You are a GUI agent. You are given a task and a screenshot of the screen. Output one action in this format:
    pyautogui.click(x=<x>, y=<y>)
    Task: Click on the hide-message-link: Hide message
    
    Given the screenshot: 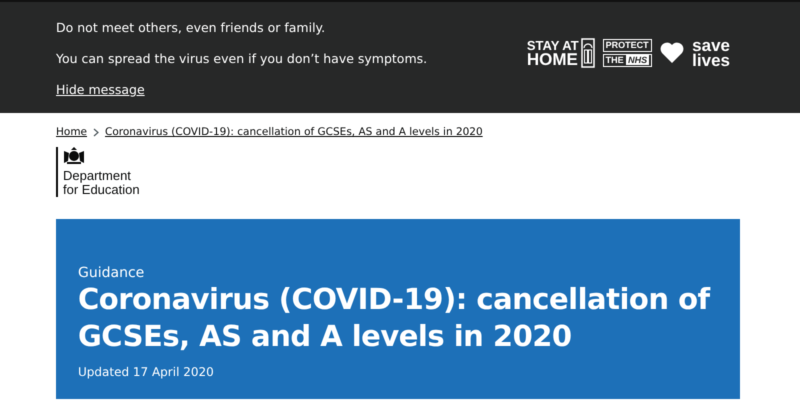 What is the action you would take?
    pyautogui.click(x=242, y=89)
    